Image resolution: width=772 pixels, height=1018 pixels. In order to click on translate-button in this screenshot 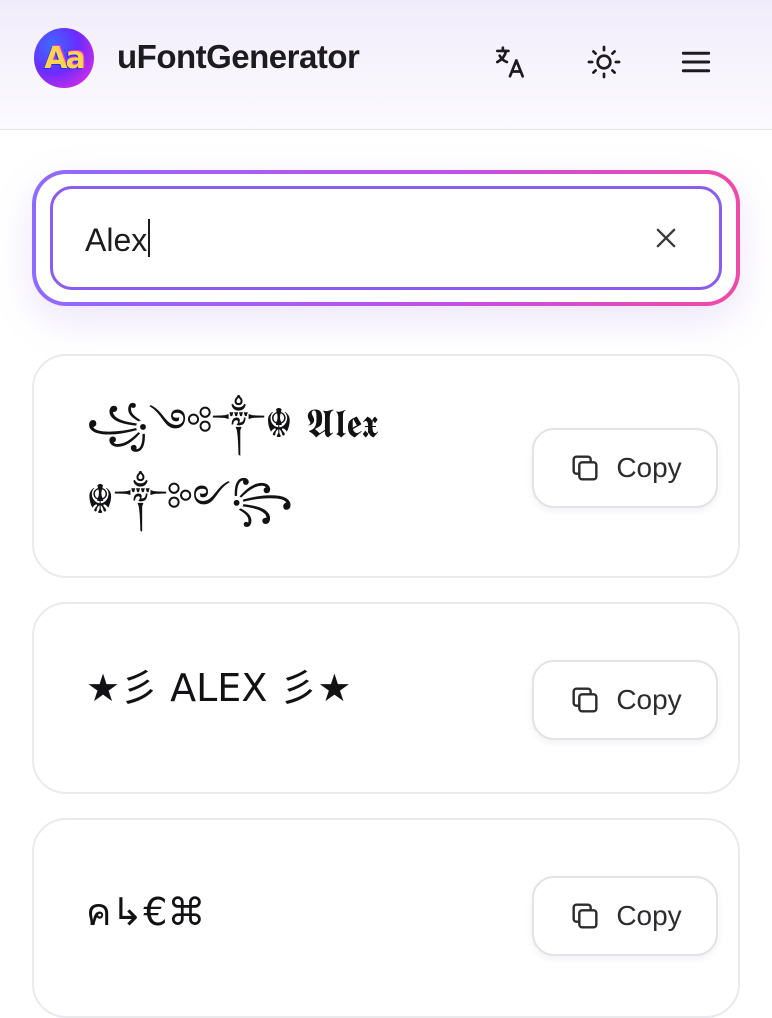, I will do `click(510, 62)`.